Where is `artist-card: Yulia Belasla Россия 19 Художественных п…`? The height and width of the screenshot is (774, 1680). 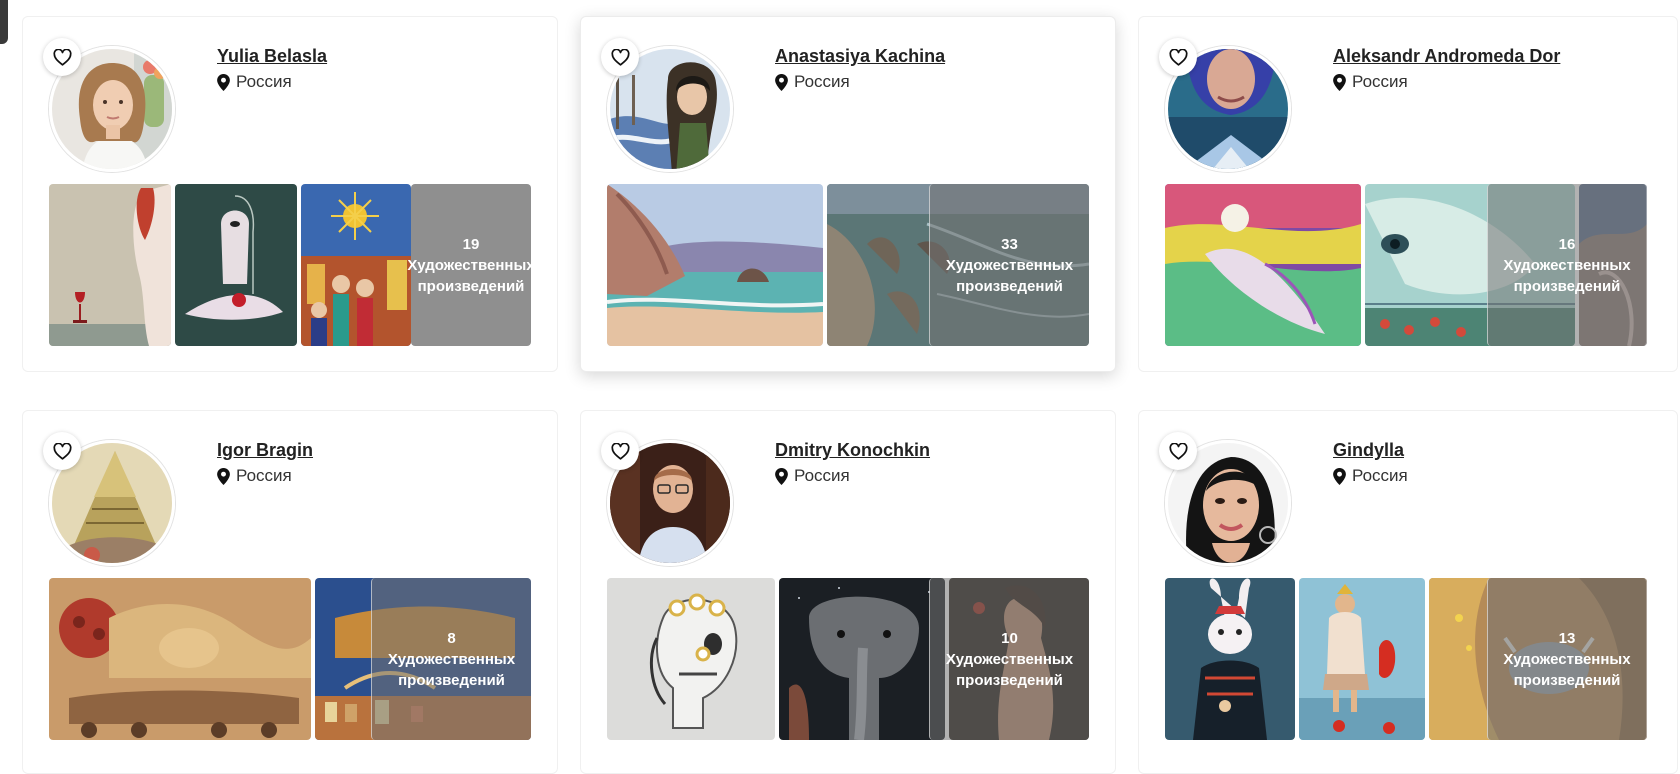 artist-card: Yulia Belasla Россия 19 Художественных п… is located at coordinates (290, 194).